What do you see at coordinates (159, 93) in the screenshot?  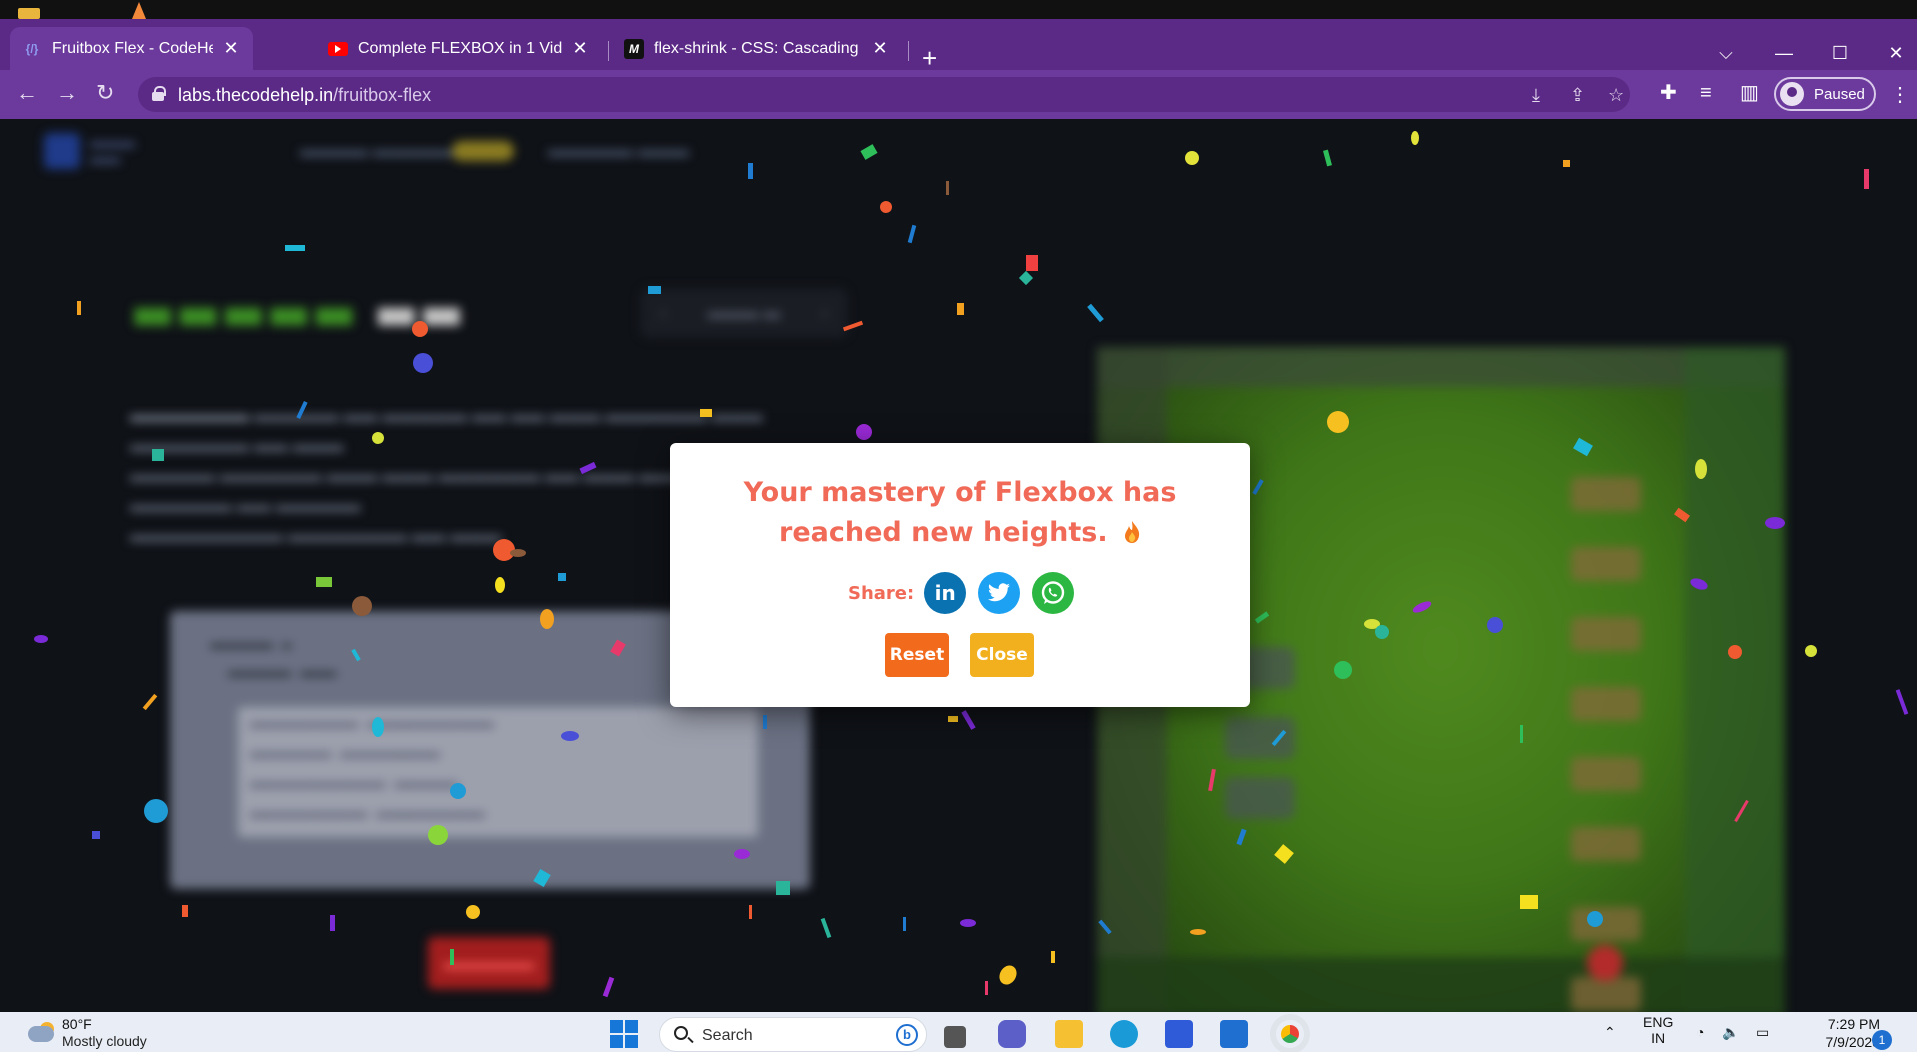 I see `lock-icon` at bounding box center [159, 93].